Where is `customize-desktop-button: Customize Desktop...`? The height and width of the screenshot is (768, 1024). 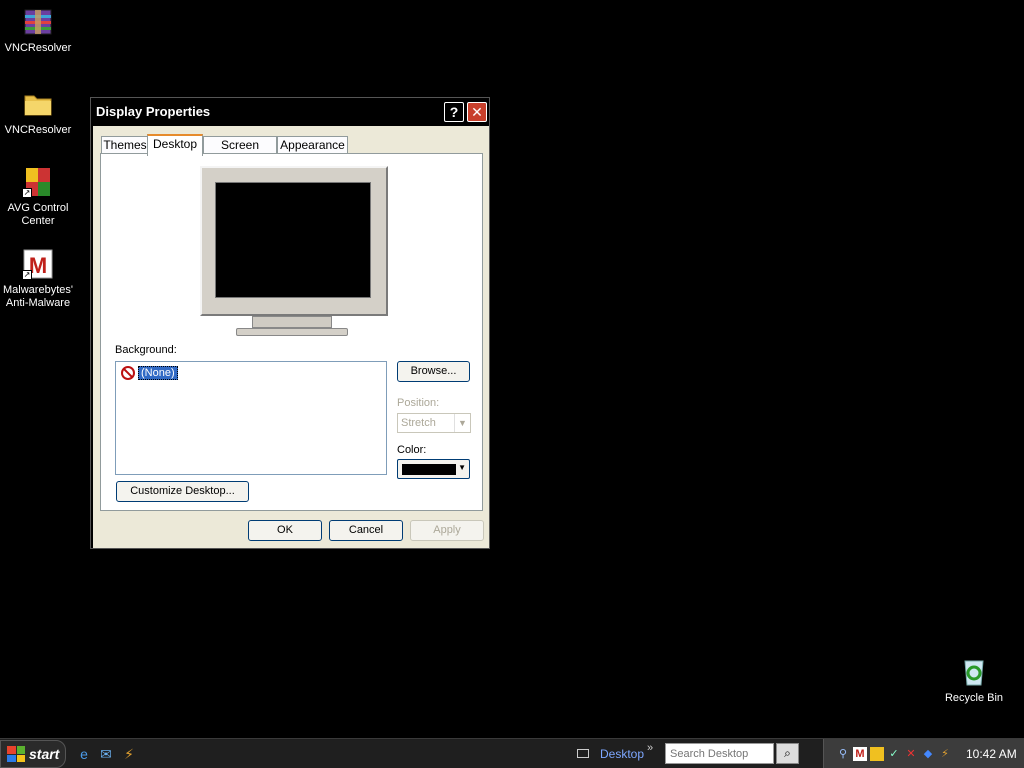 customize-desktop-button: Customize Desktop... is located at coordinates (182, 491).